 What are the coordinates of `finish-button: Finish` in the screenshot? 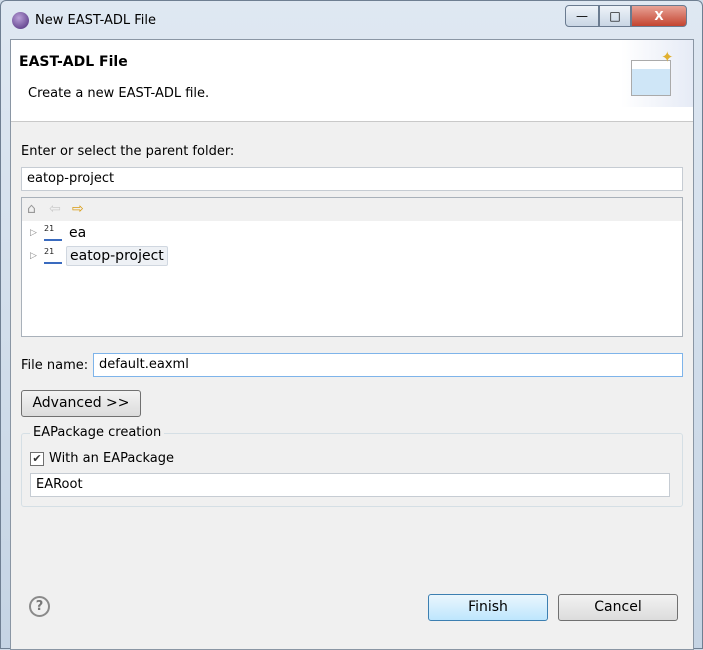 It's located at (488, 607).